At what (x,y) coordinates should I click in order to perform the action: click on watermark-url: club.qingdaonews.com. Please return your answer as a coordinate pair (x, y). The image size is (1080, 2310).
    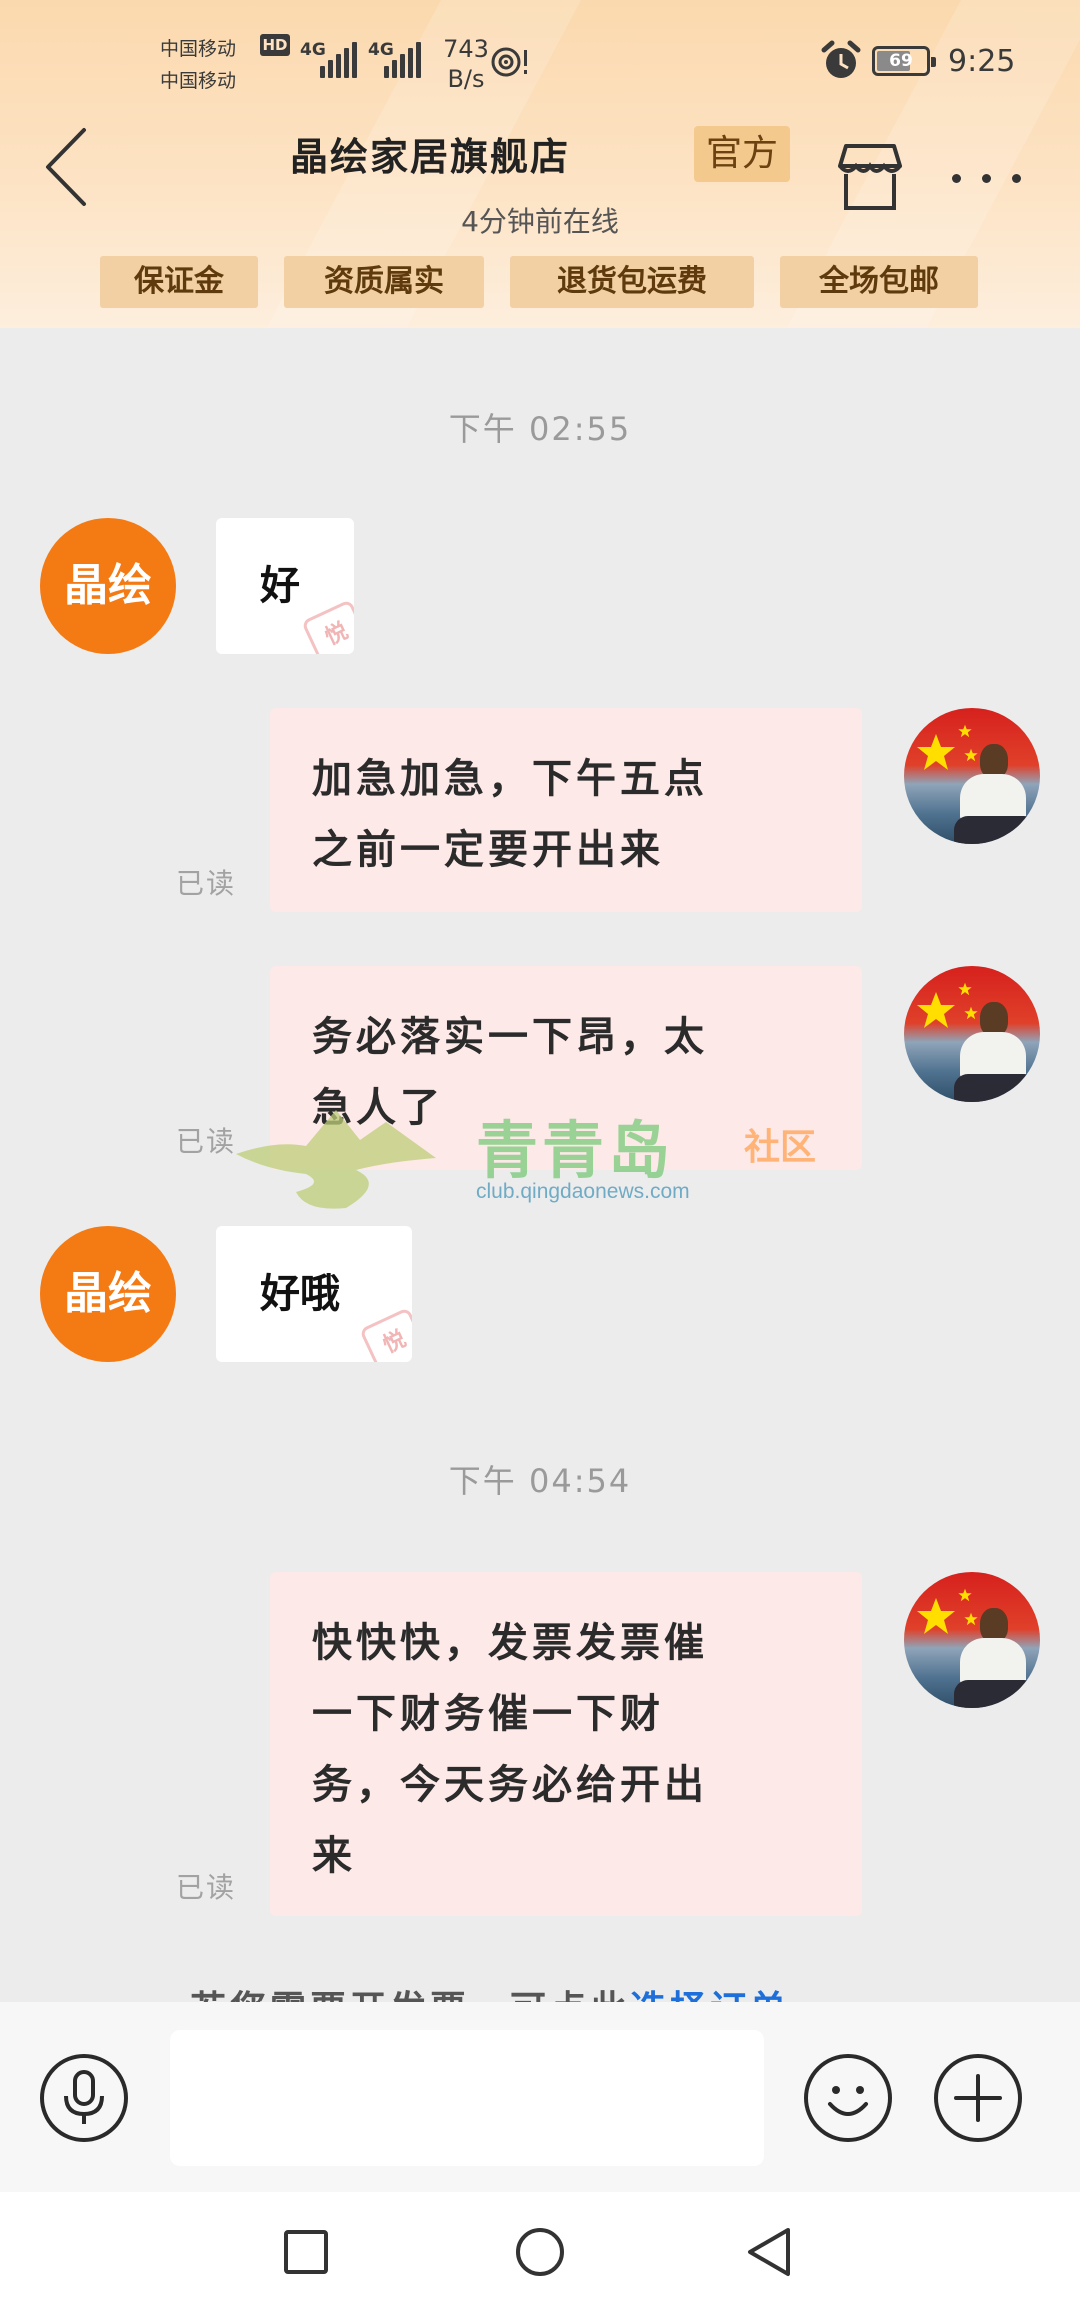
    Looking at the image, I should click on (583, 1191).